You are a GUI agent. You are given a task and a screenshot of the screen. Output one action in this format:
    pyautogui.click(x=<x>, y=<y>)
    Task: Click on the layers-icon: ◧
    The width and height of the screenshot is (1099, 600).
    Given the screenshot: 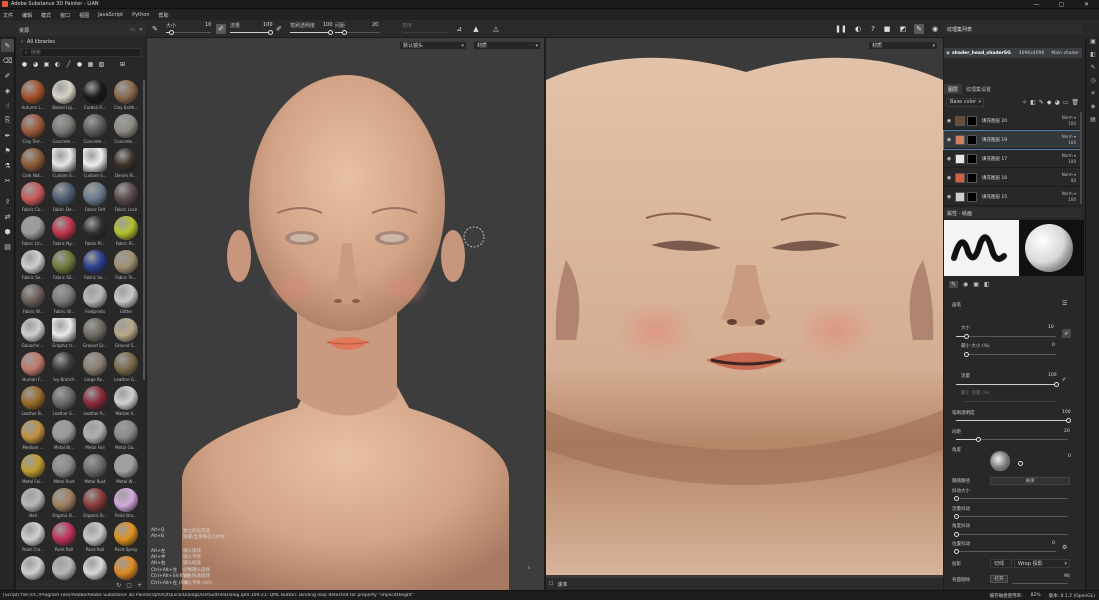 What is the action you would take?
    pyautogui.click(x=1092, y=57)
    